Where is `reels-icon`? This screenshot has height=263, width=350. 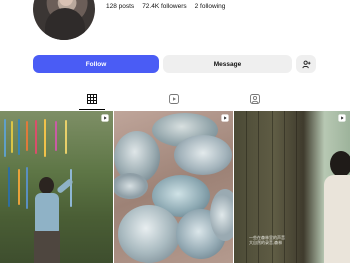
reels-icon is located at coordinates (174, 99).